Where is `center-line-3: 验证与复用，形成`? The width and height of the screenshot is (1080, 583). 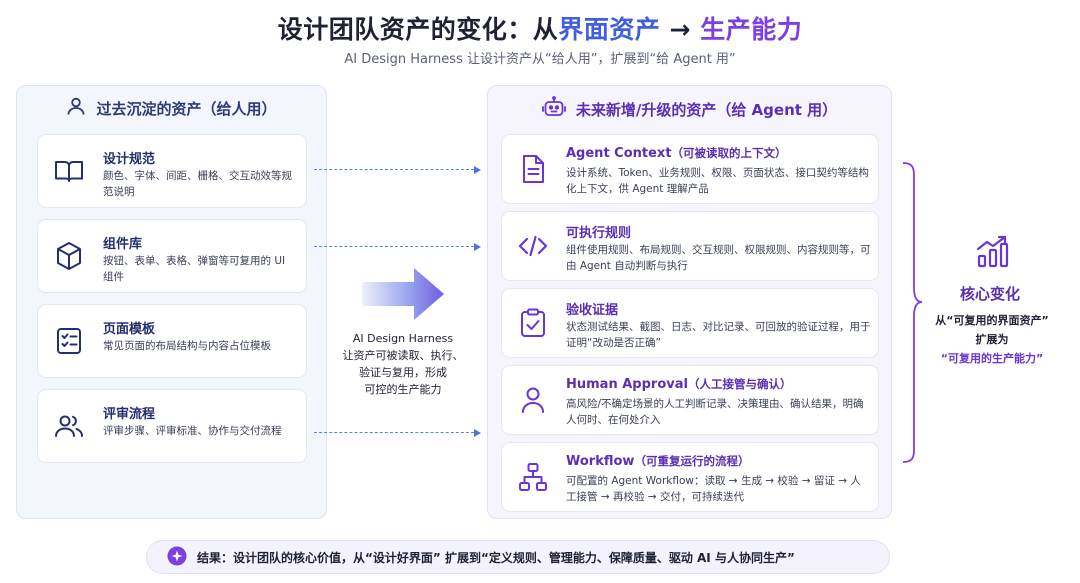 center-line-3: 验证与复用，形成 is located at coordinates (403, 372).